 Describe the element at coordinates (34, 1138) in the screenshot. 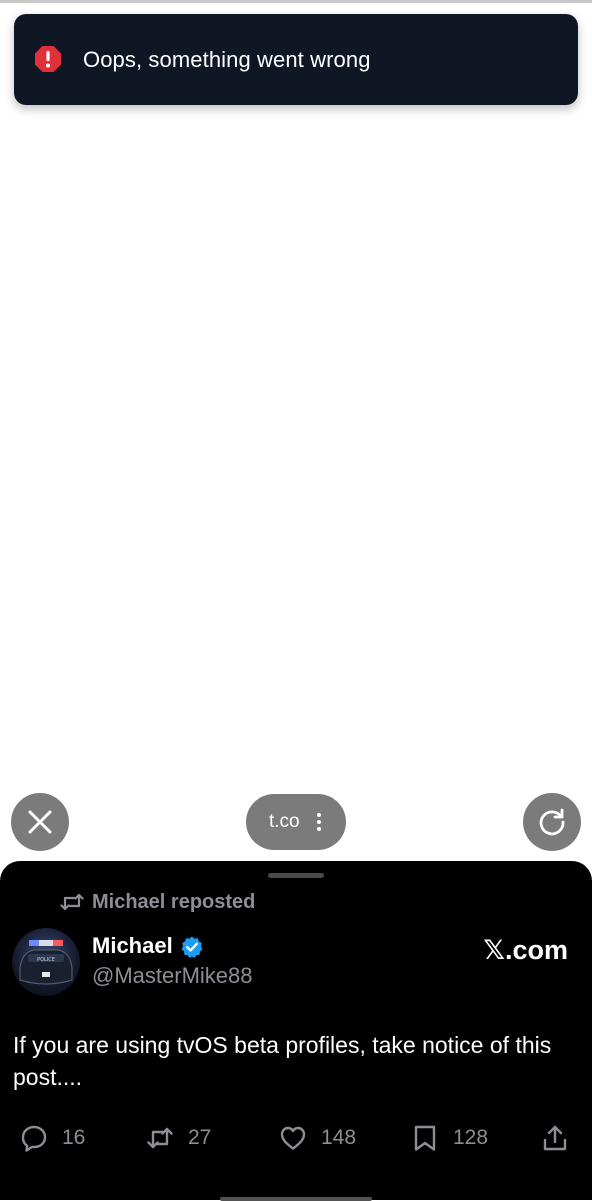

I see `reply-icon` at that location.